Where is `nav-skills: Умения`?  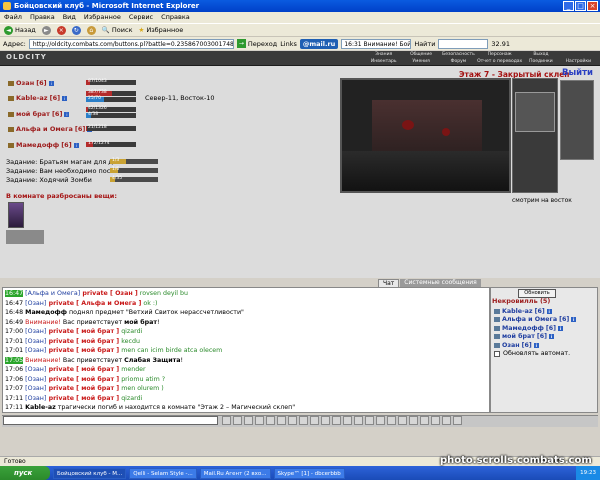 nav-skills: Умения is located at coordinates (420, 62).